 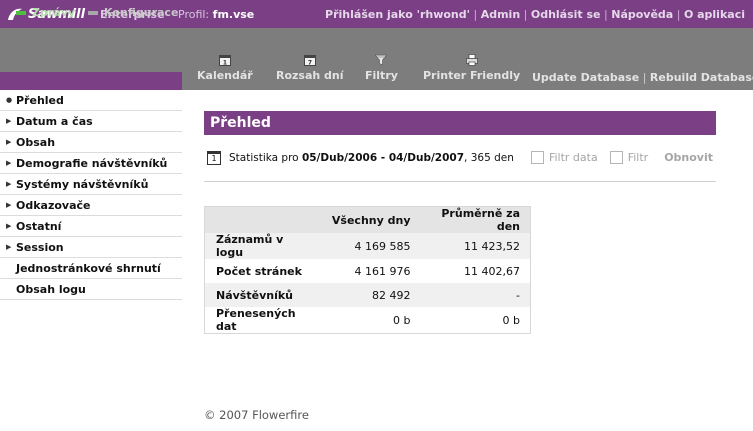 I want to click on logged-in-as-link: Přihlášen jako 'rhwond', so click(x=397, y=14).